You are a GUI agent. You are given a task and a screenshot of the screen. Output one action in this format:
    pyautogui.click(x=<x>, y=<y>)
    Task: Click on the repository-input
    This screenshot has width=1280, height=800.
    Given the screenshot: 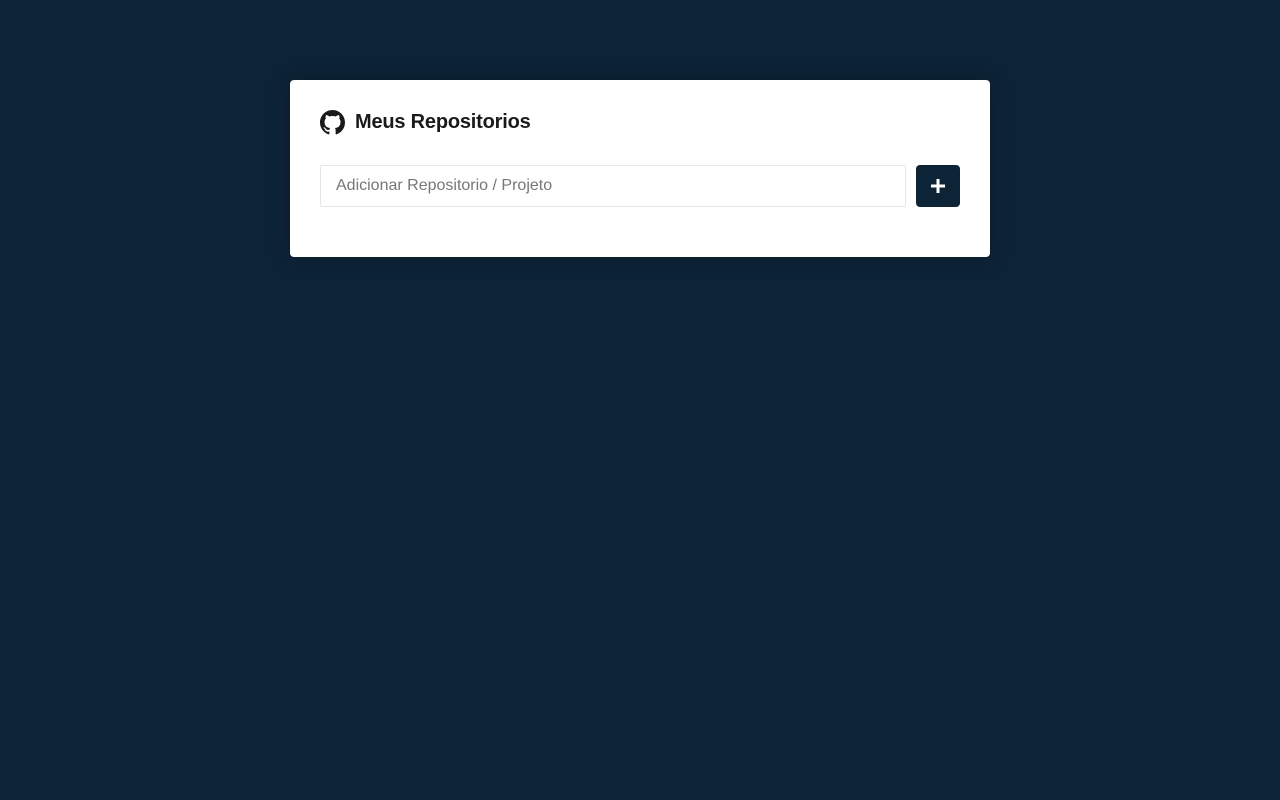 What is the action you would take?
    pyautogui.click(x=613, y=186)
    